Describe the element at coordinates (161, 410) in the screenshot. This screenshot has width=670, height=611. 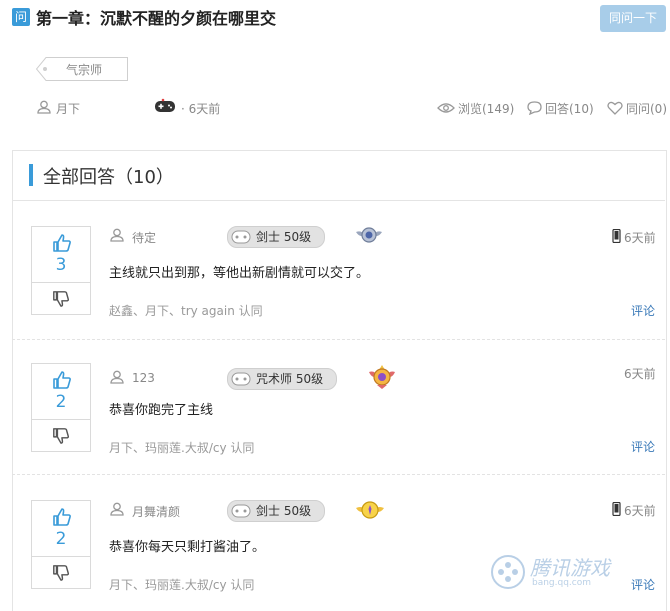
I see `answer-content: 恭喜你跑完了主线` at that location.